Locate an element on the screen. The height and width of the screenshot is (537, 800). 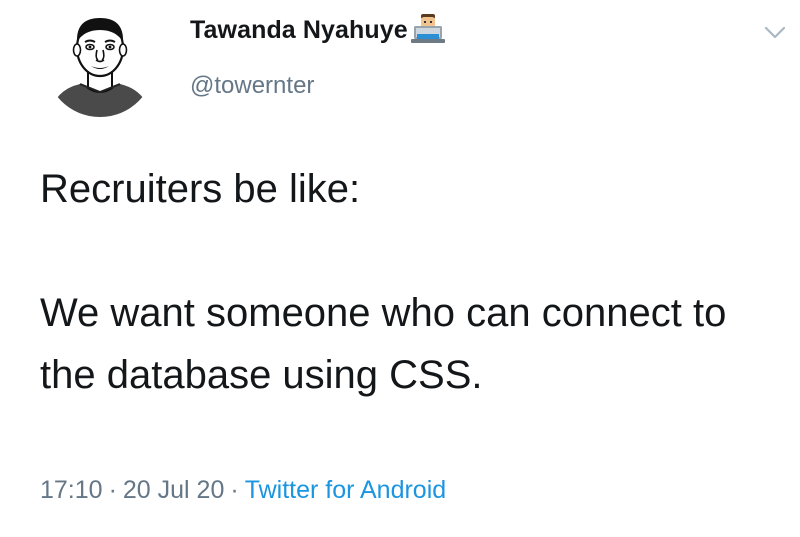
display-name: Tawanda Nyahuye is located at coordinates (299, 30).